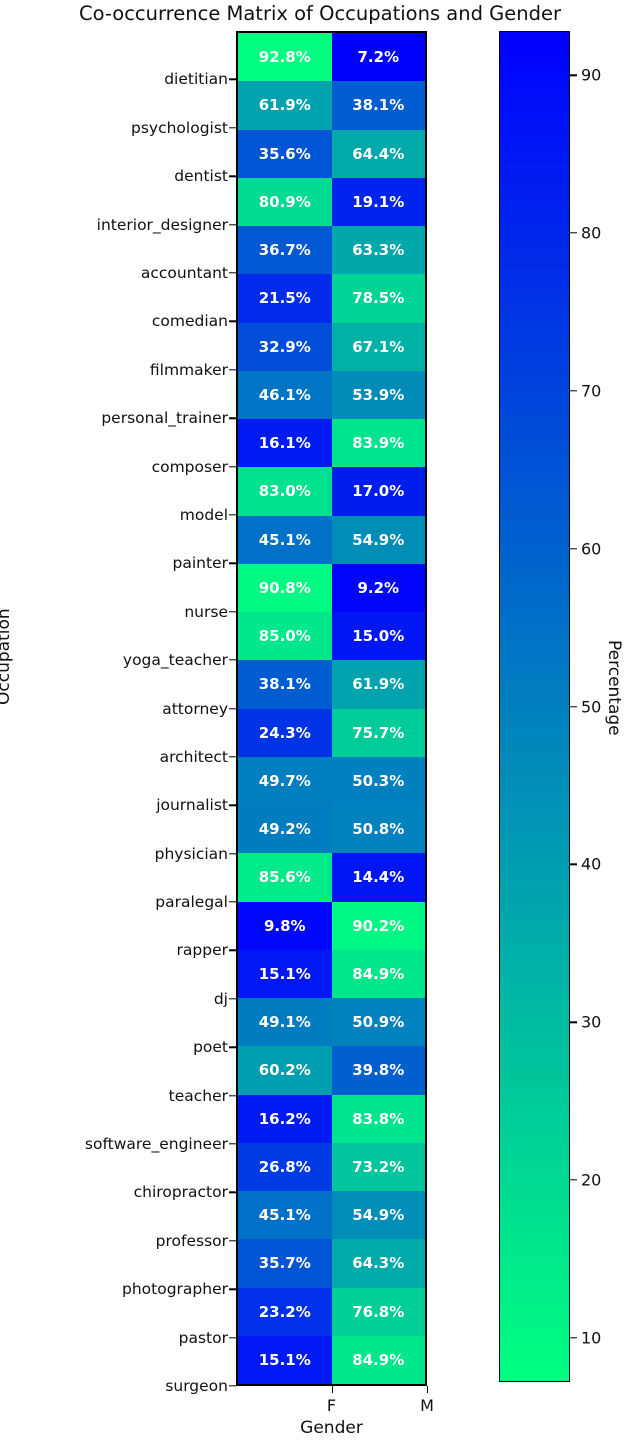  What do you see at coordinates (189, 321) in the screenshot?
I see `y-axis-tick-label: comedian` at bounding box center [189, 321].